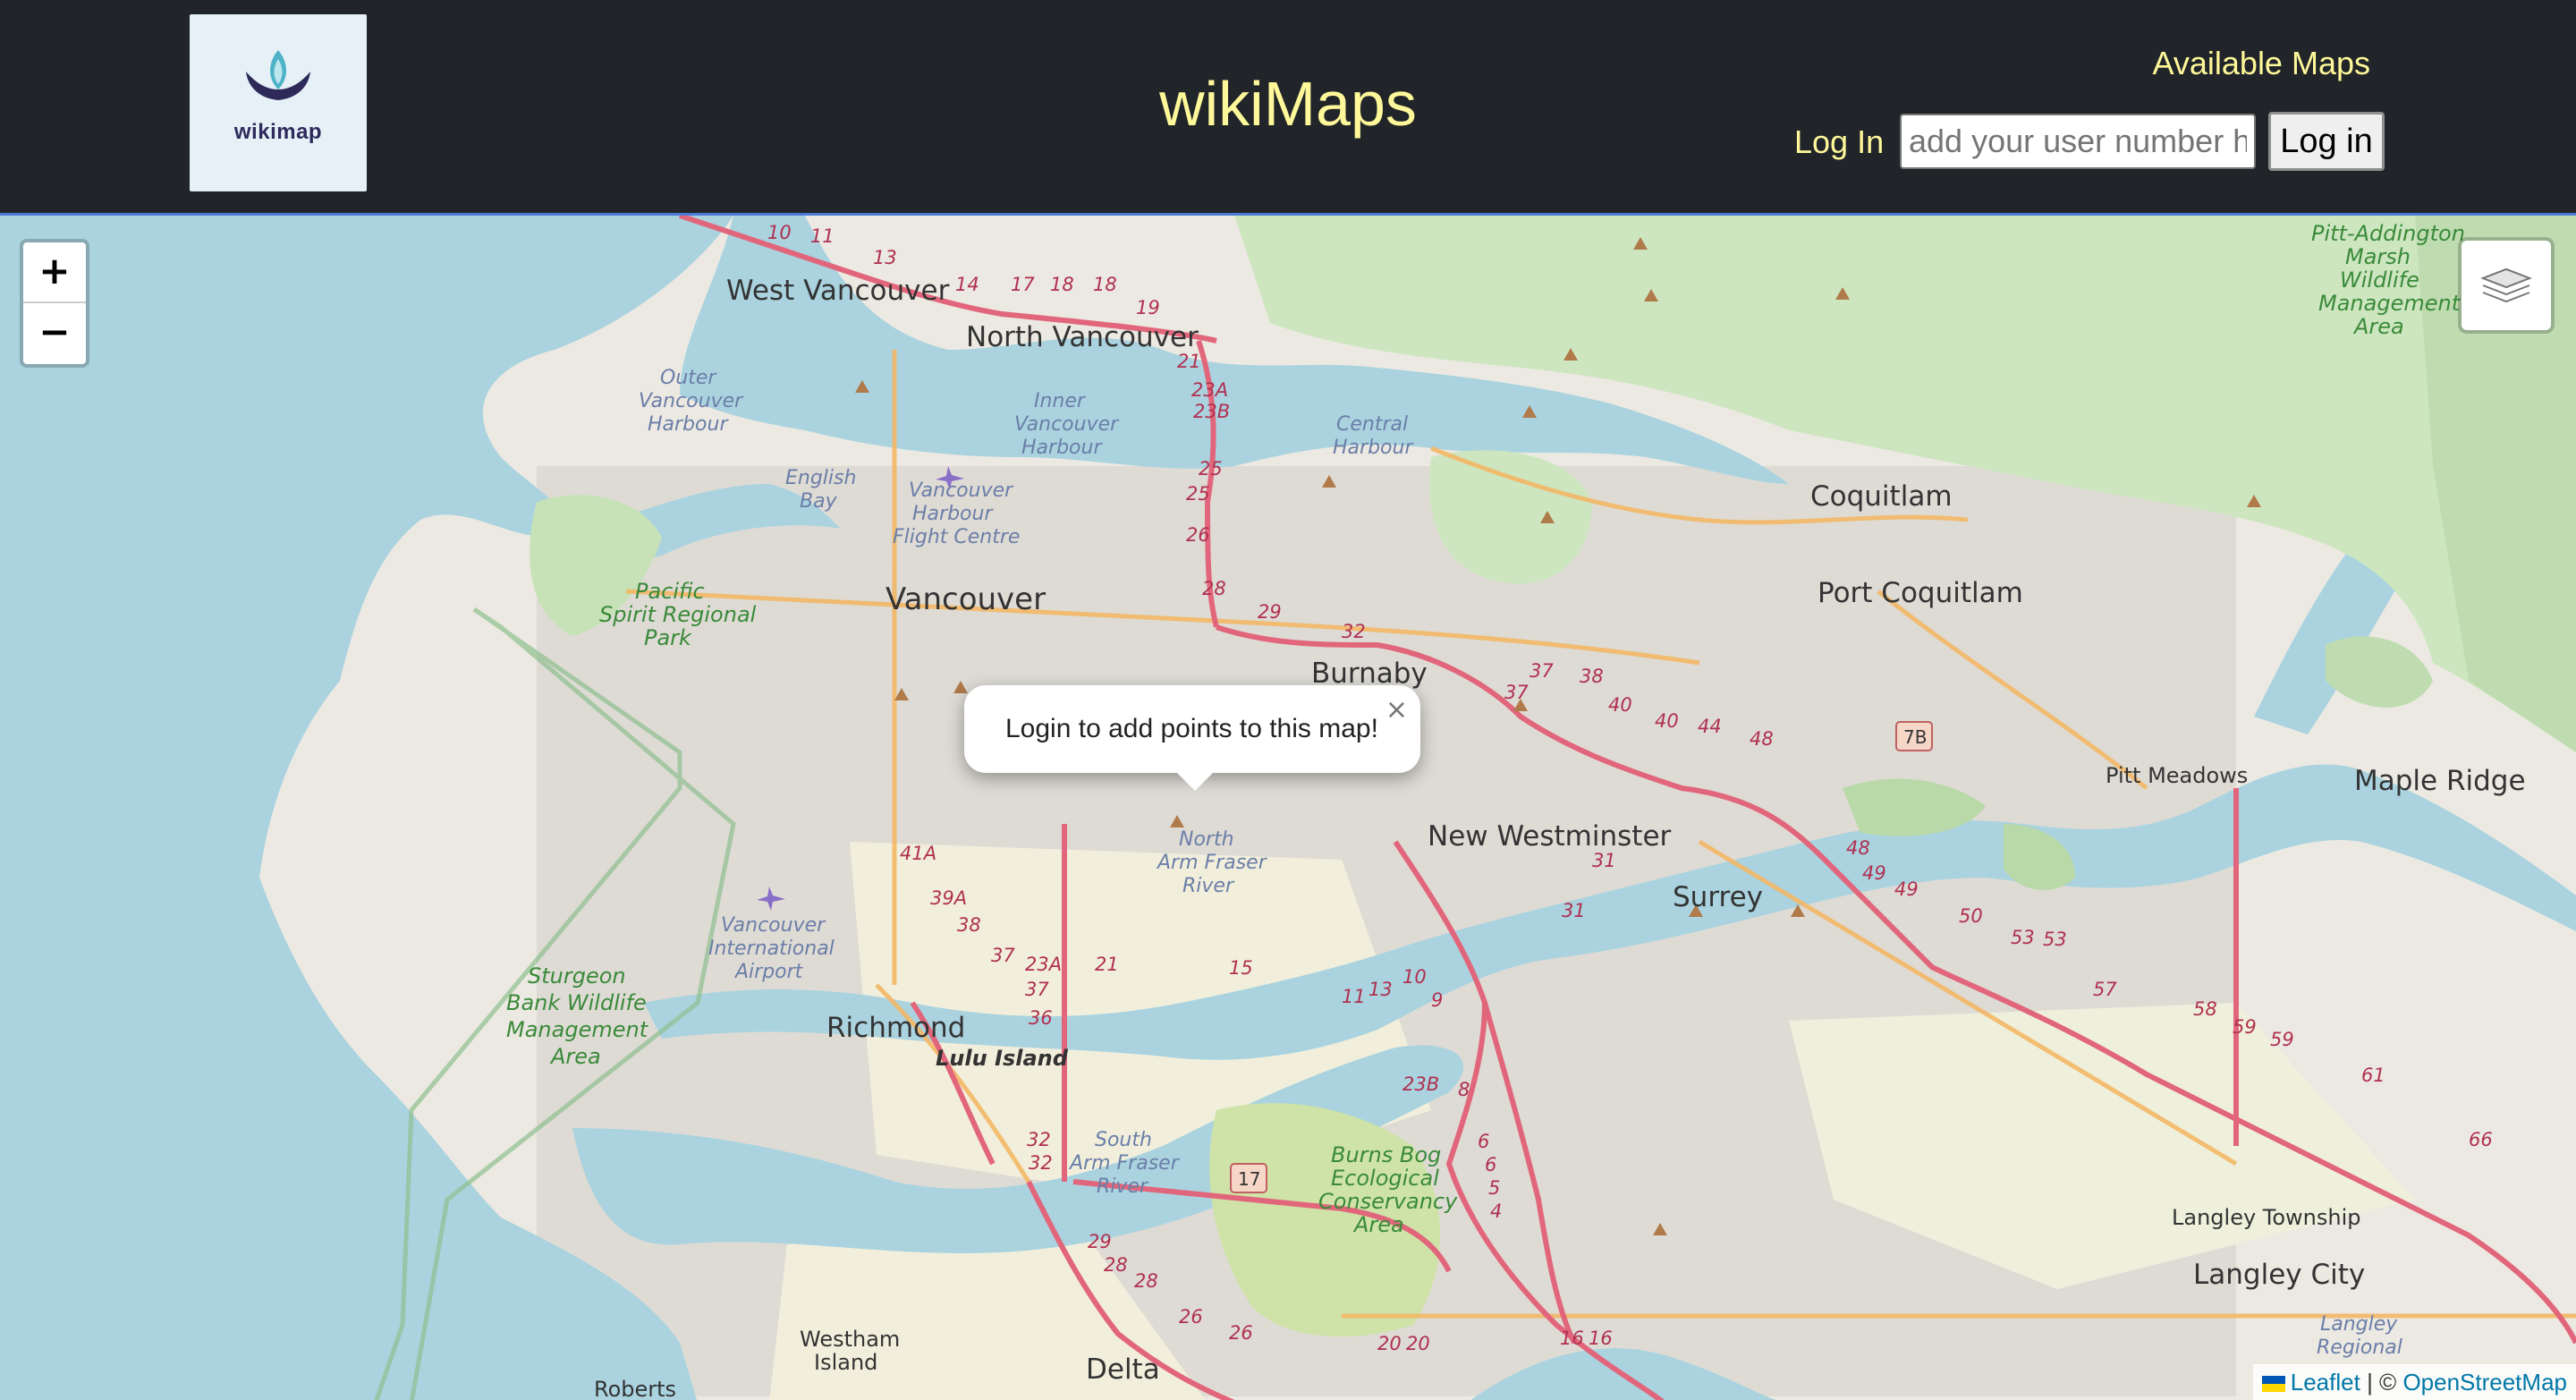 This screenshot has width=2576, height=1400. What do you see at coordinates (1858, 848) in the screenshot?
I see `svg-text: 48` at bounding box center [1858, 848].